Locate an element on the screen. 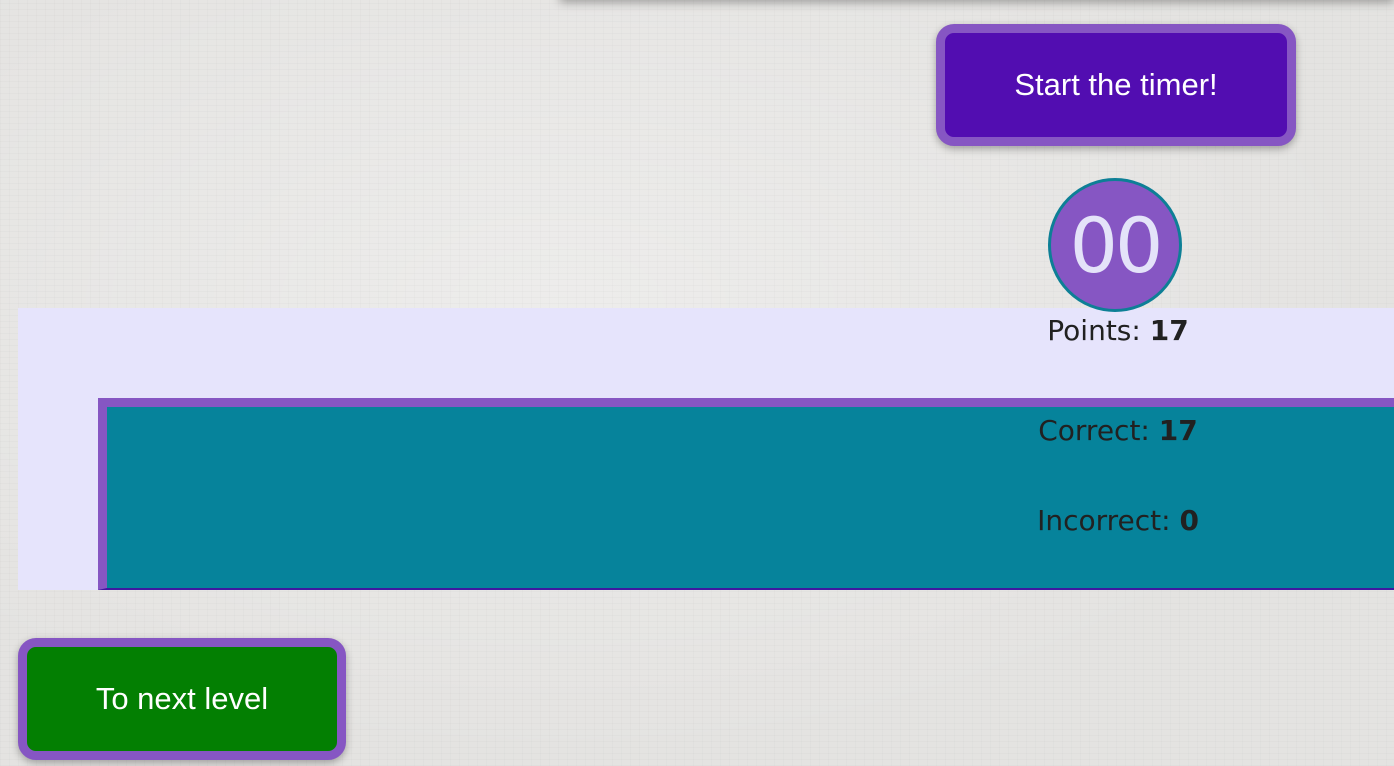  incorrect-value: 0 is located at coordinates (1189, 520).